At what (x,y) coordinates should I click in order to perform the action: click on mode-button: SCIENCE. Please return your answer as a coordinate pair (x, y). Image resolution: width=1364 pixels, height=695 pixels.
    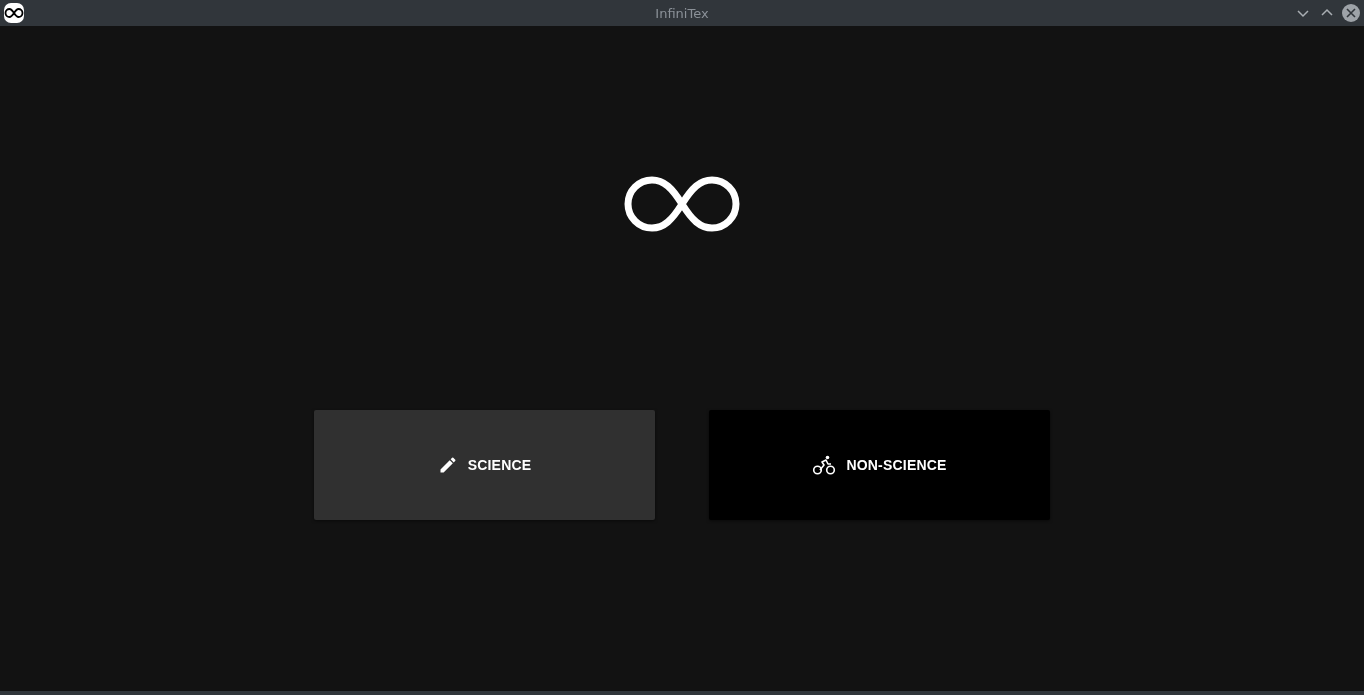
    Looking at the image, I should click on (484, 465).